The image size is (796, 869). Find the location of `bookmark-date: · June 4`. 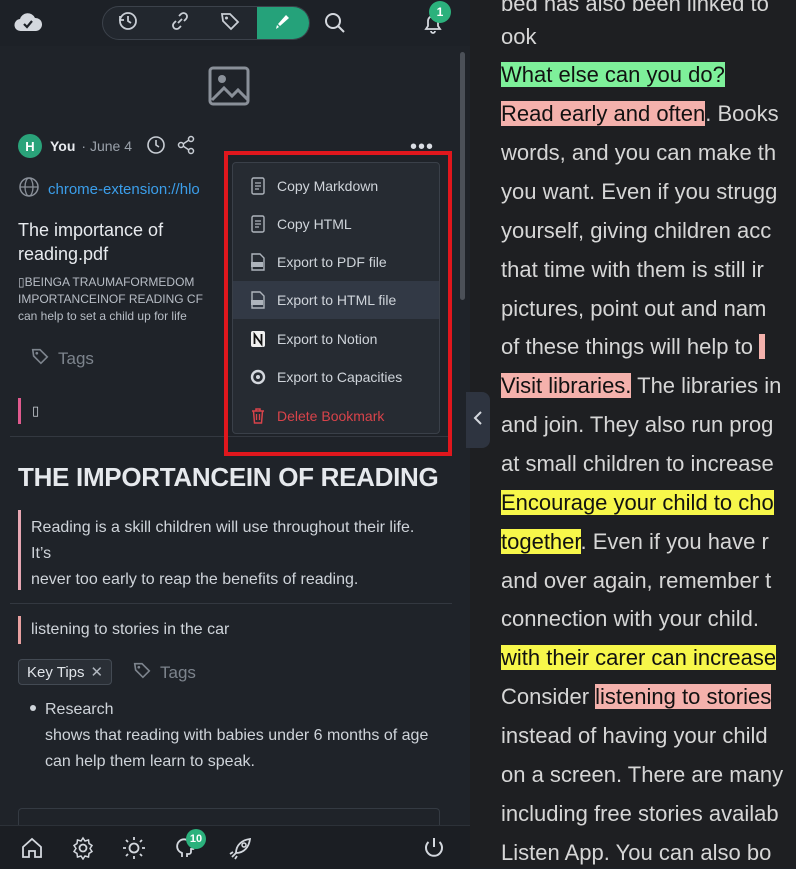

bookmark-date: · June 4 is located at coordinates (106, 146).